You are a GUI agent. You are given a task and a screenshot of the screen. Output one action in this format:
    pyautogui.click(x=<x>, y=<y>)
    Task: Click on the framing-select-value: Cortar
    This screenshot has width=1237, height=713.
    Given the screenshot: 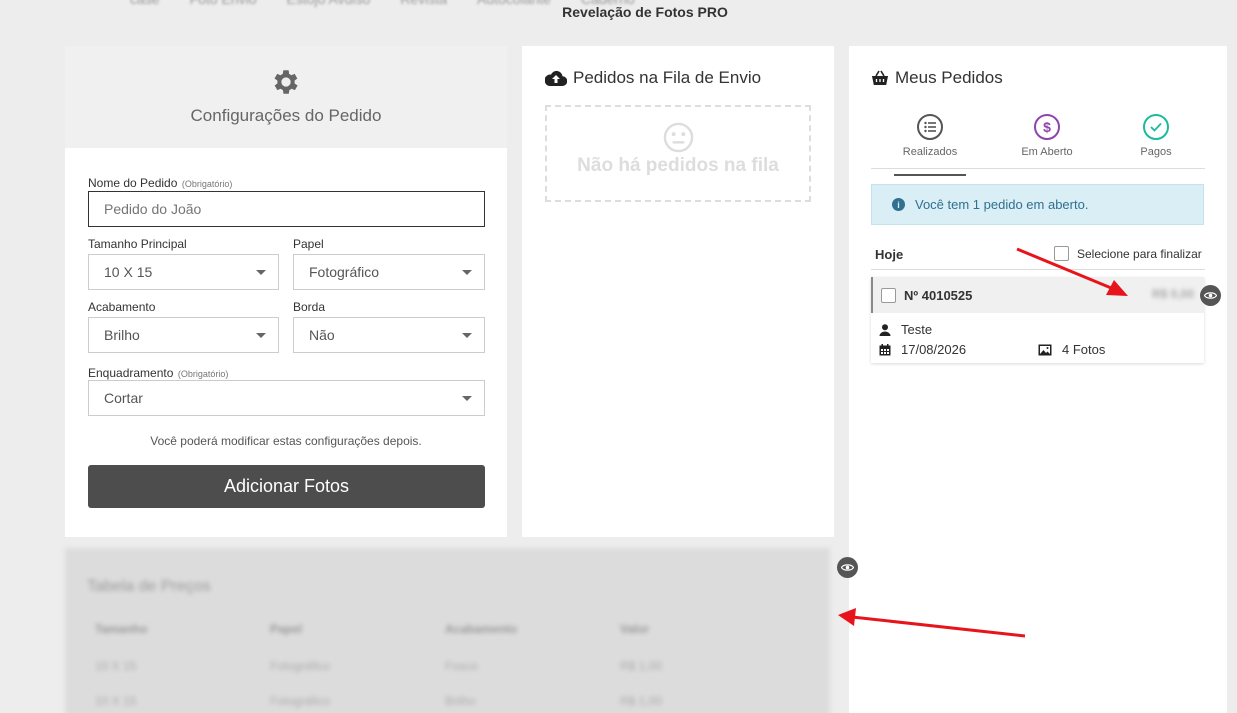 What is the action you would take?
    pyautogui.click(x=123, y=398)
    